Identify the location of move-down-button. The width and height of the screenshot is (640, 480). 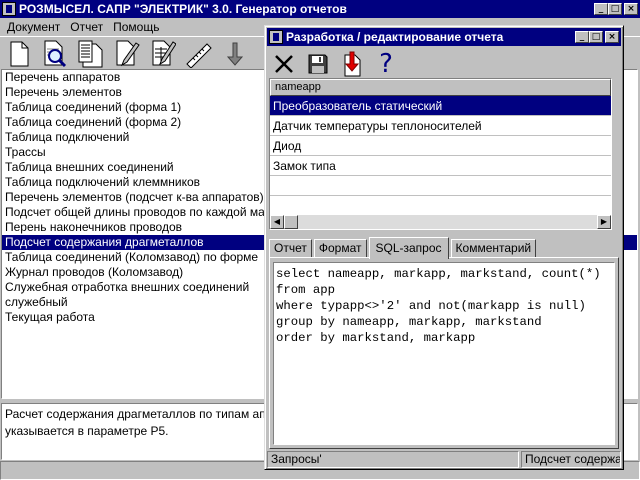
(235, 54).